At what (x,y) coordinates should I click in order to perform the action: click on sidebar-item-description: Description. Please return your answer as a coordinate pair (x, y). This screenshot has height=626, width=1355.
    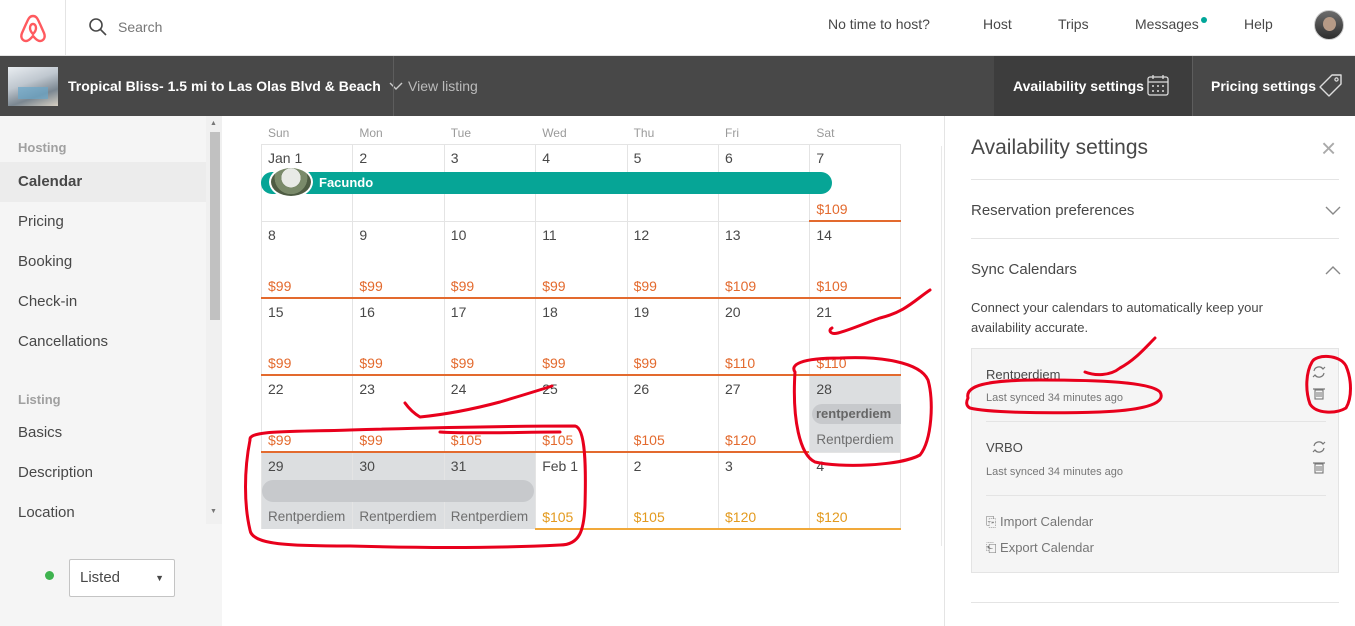
    Looking at the image, I should click on (103, 473).